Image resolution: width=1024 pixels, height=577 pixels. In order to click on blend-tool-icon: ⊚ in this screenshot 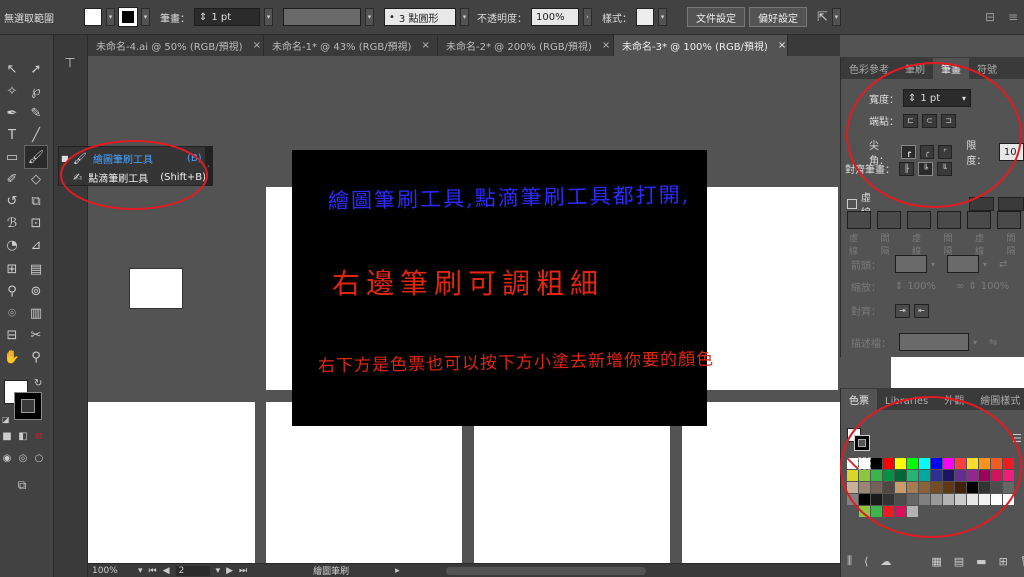, I will do `click(36, 291)`.